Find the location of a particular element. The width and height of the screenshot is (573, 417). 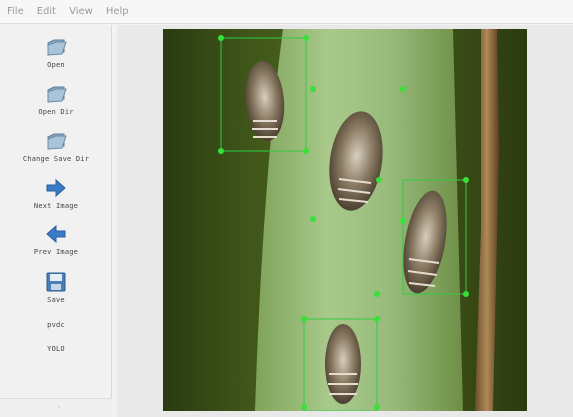

prev-image-label: Prev Image is located at coordinates (56, 252).